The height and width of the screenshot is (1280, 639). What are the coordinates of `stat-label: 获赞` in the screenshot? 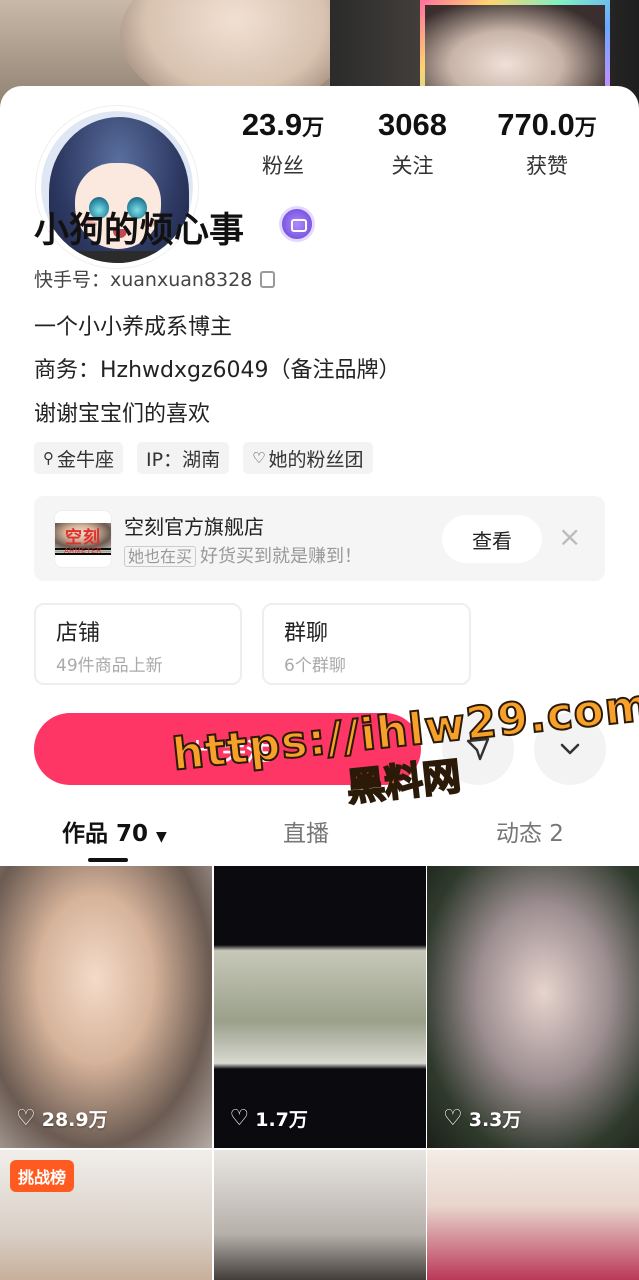 It's located at (547, 166).